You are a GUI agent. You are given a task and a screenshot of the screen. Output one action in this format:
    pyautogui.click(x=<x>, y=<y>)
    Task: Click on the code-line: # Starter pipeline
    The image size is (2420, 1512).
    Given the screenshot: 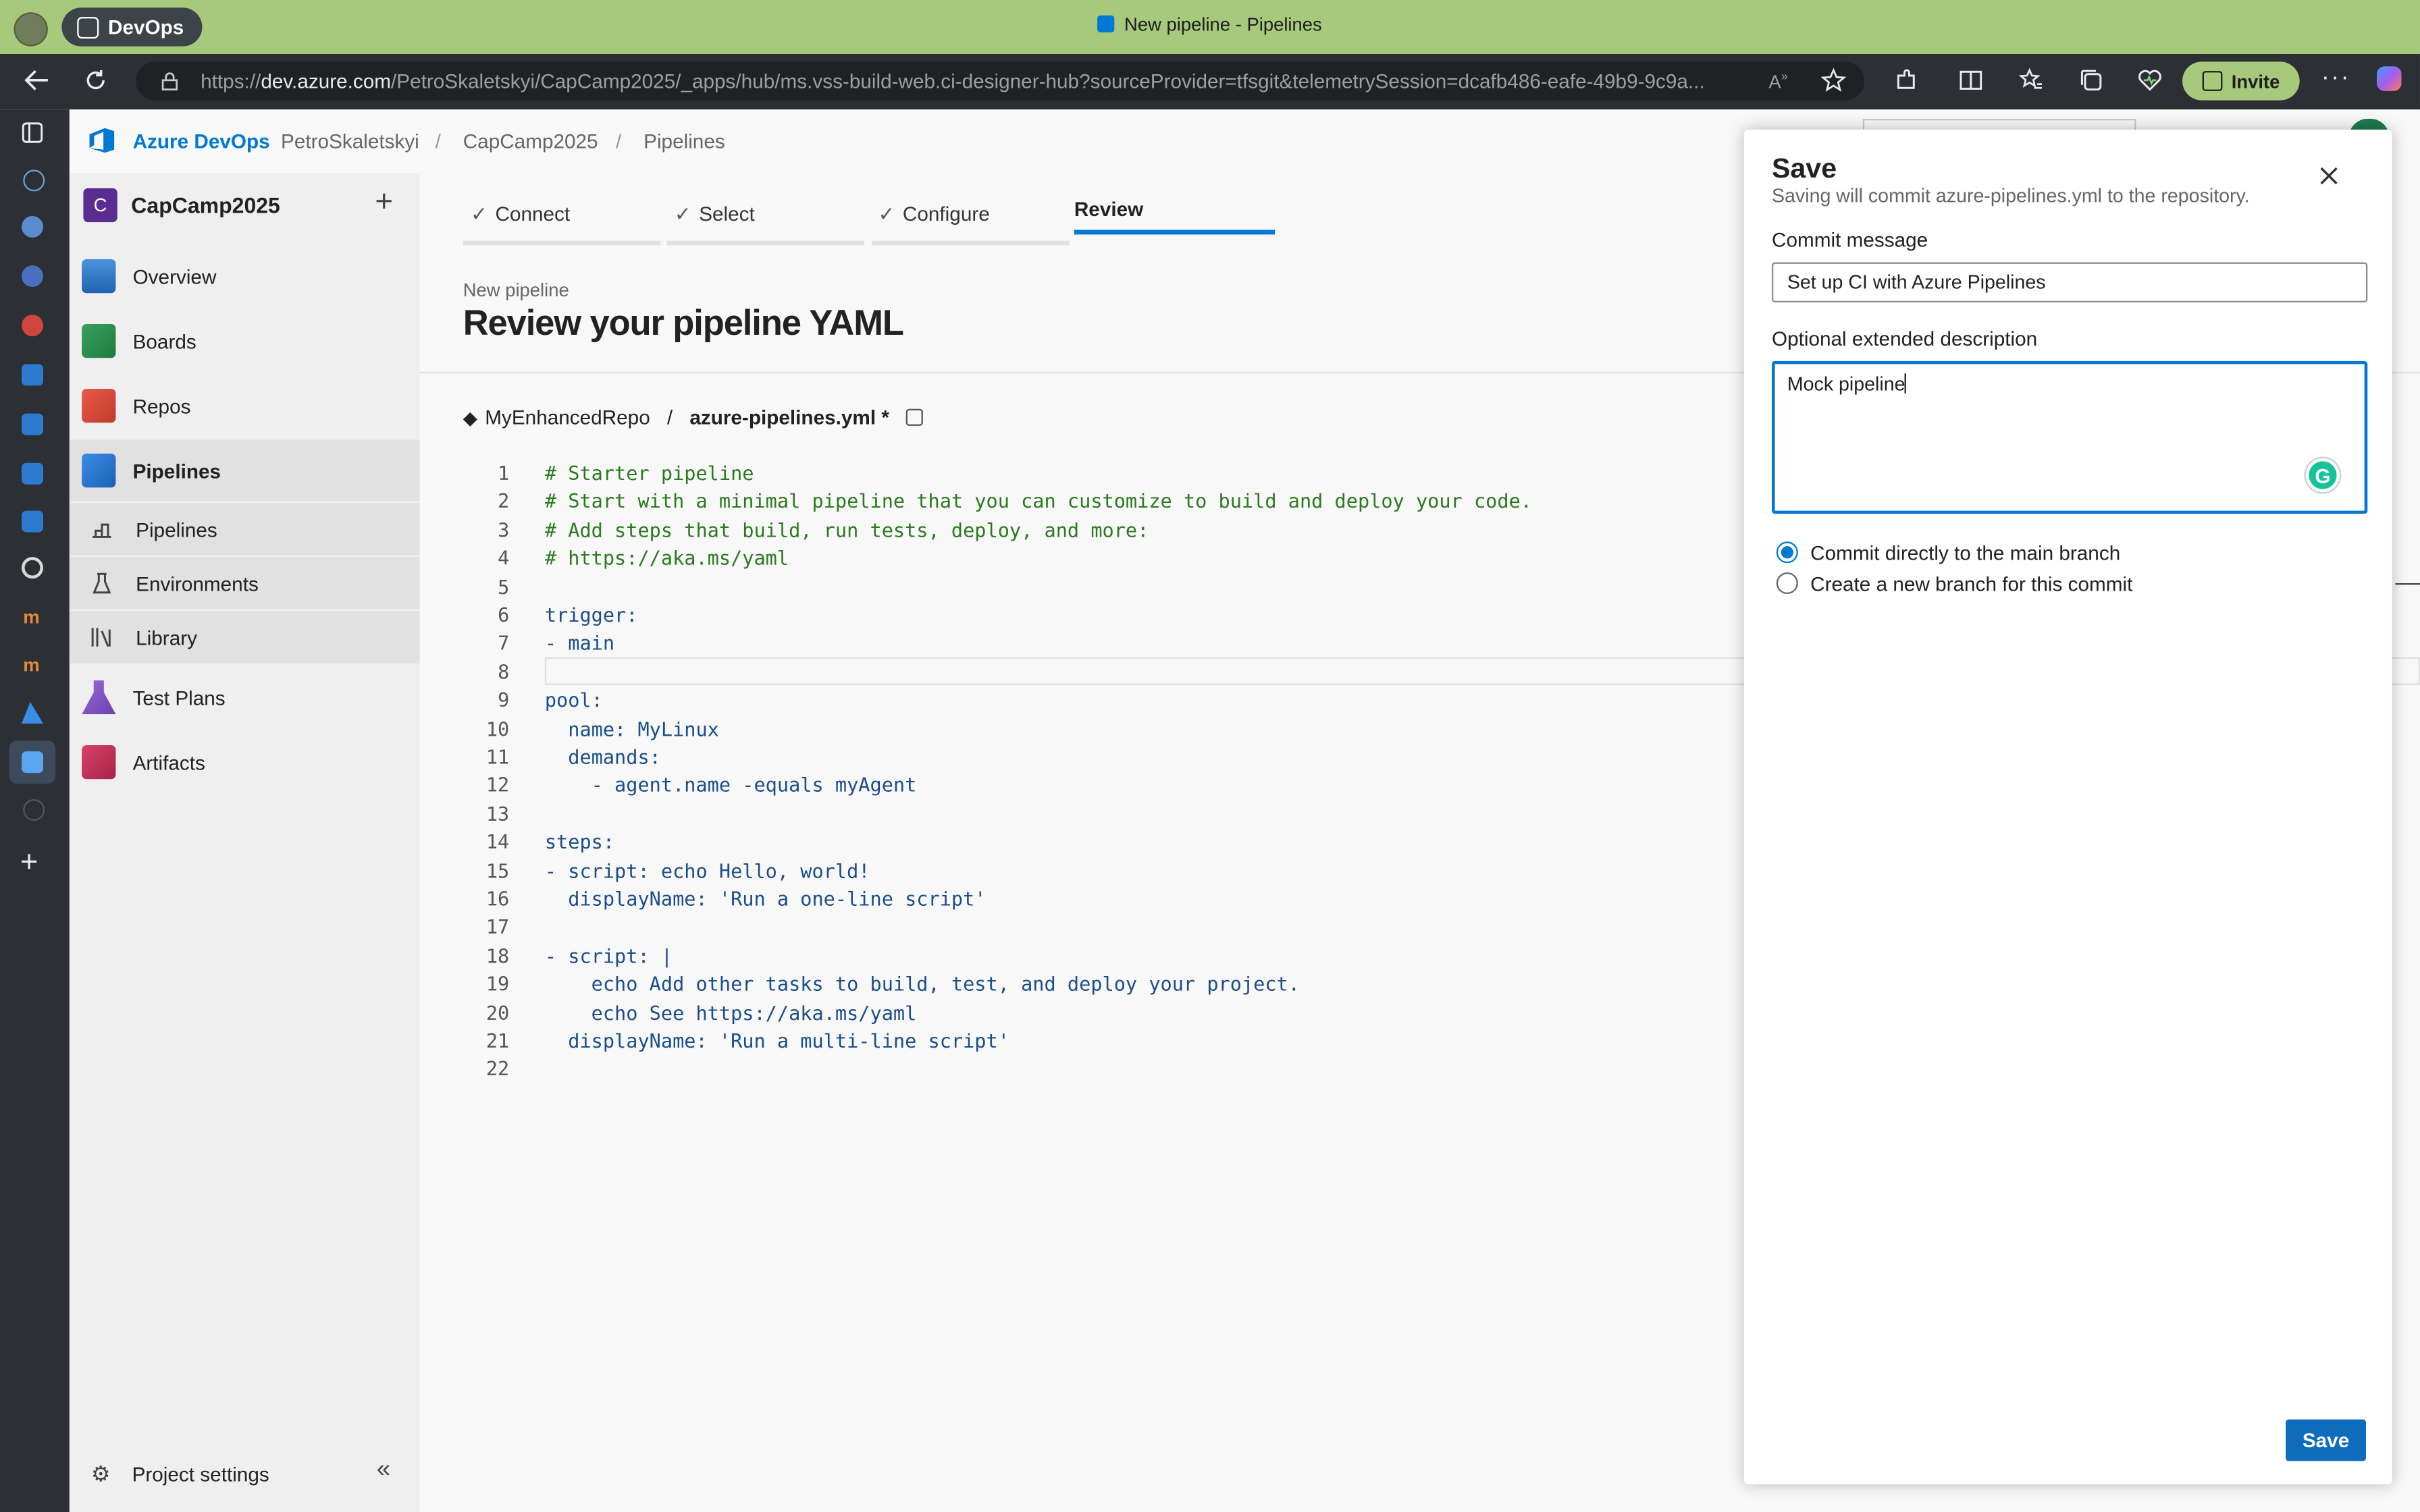 What is the action you would take?
    pyautogui.click(x=649, y=473)
    